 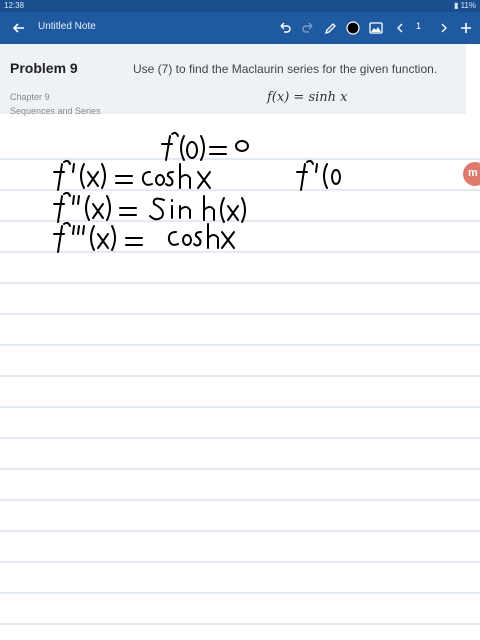 What do you see at coordinates (240, 6) in the screenshot?
I see `status-bar: 12:38 ▮ 11%` at bounding box center [240, 6].